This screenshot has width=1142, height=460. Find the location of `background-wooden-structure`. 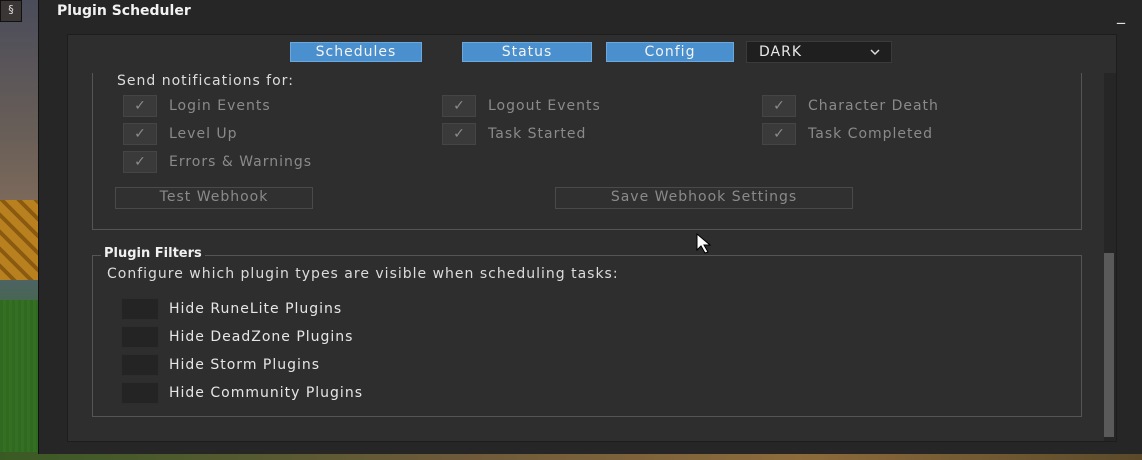

background-wooden-structure is located at coordinates (19, 240).